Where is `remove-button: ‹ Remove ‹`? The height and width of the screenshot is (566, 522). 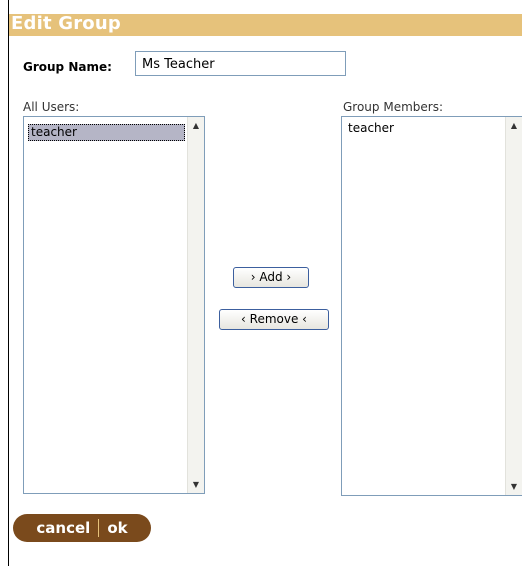 remove-button: ‹ Remove ‹ is located at coordinates (274, 319).